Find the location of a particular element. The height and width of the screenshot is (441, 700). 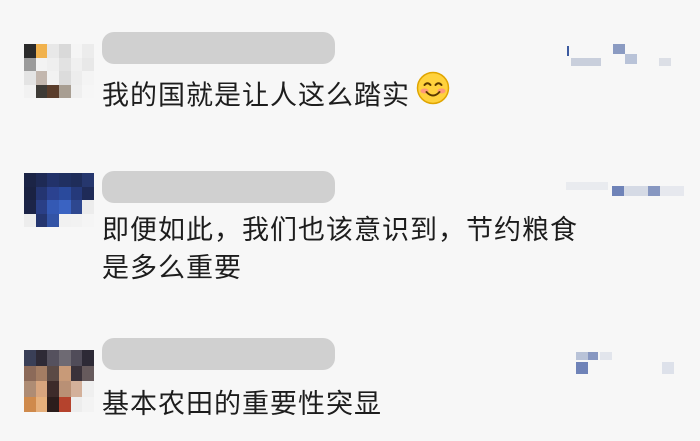

comment-text: 基本农田的重要性突显 is located at coordinates (242, 404).